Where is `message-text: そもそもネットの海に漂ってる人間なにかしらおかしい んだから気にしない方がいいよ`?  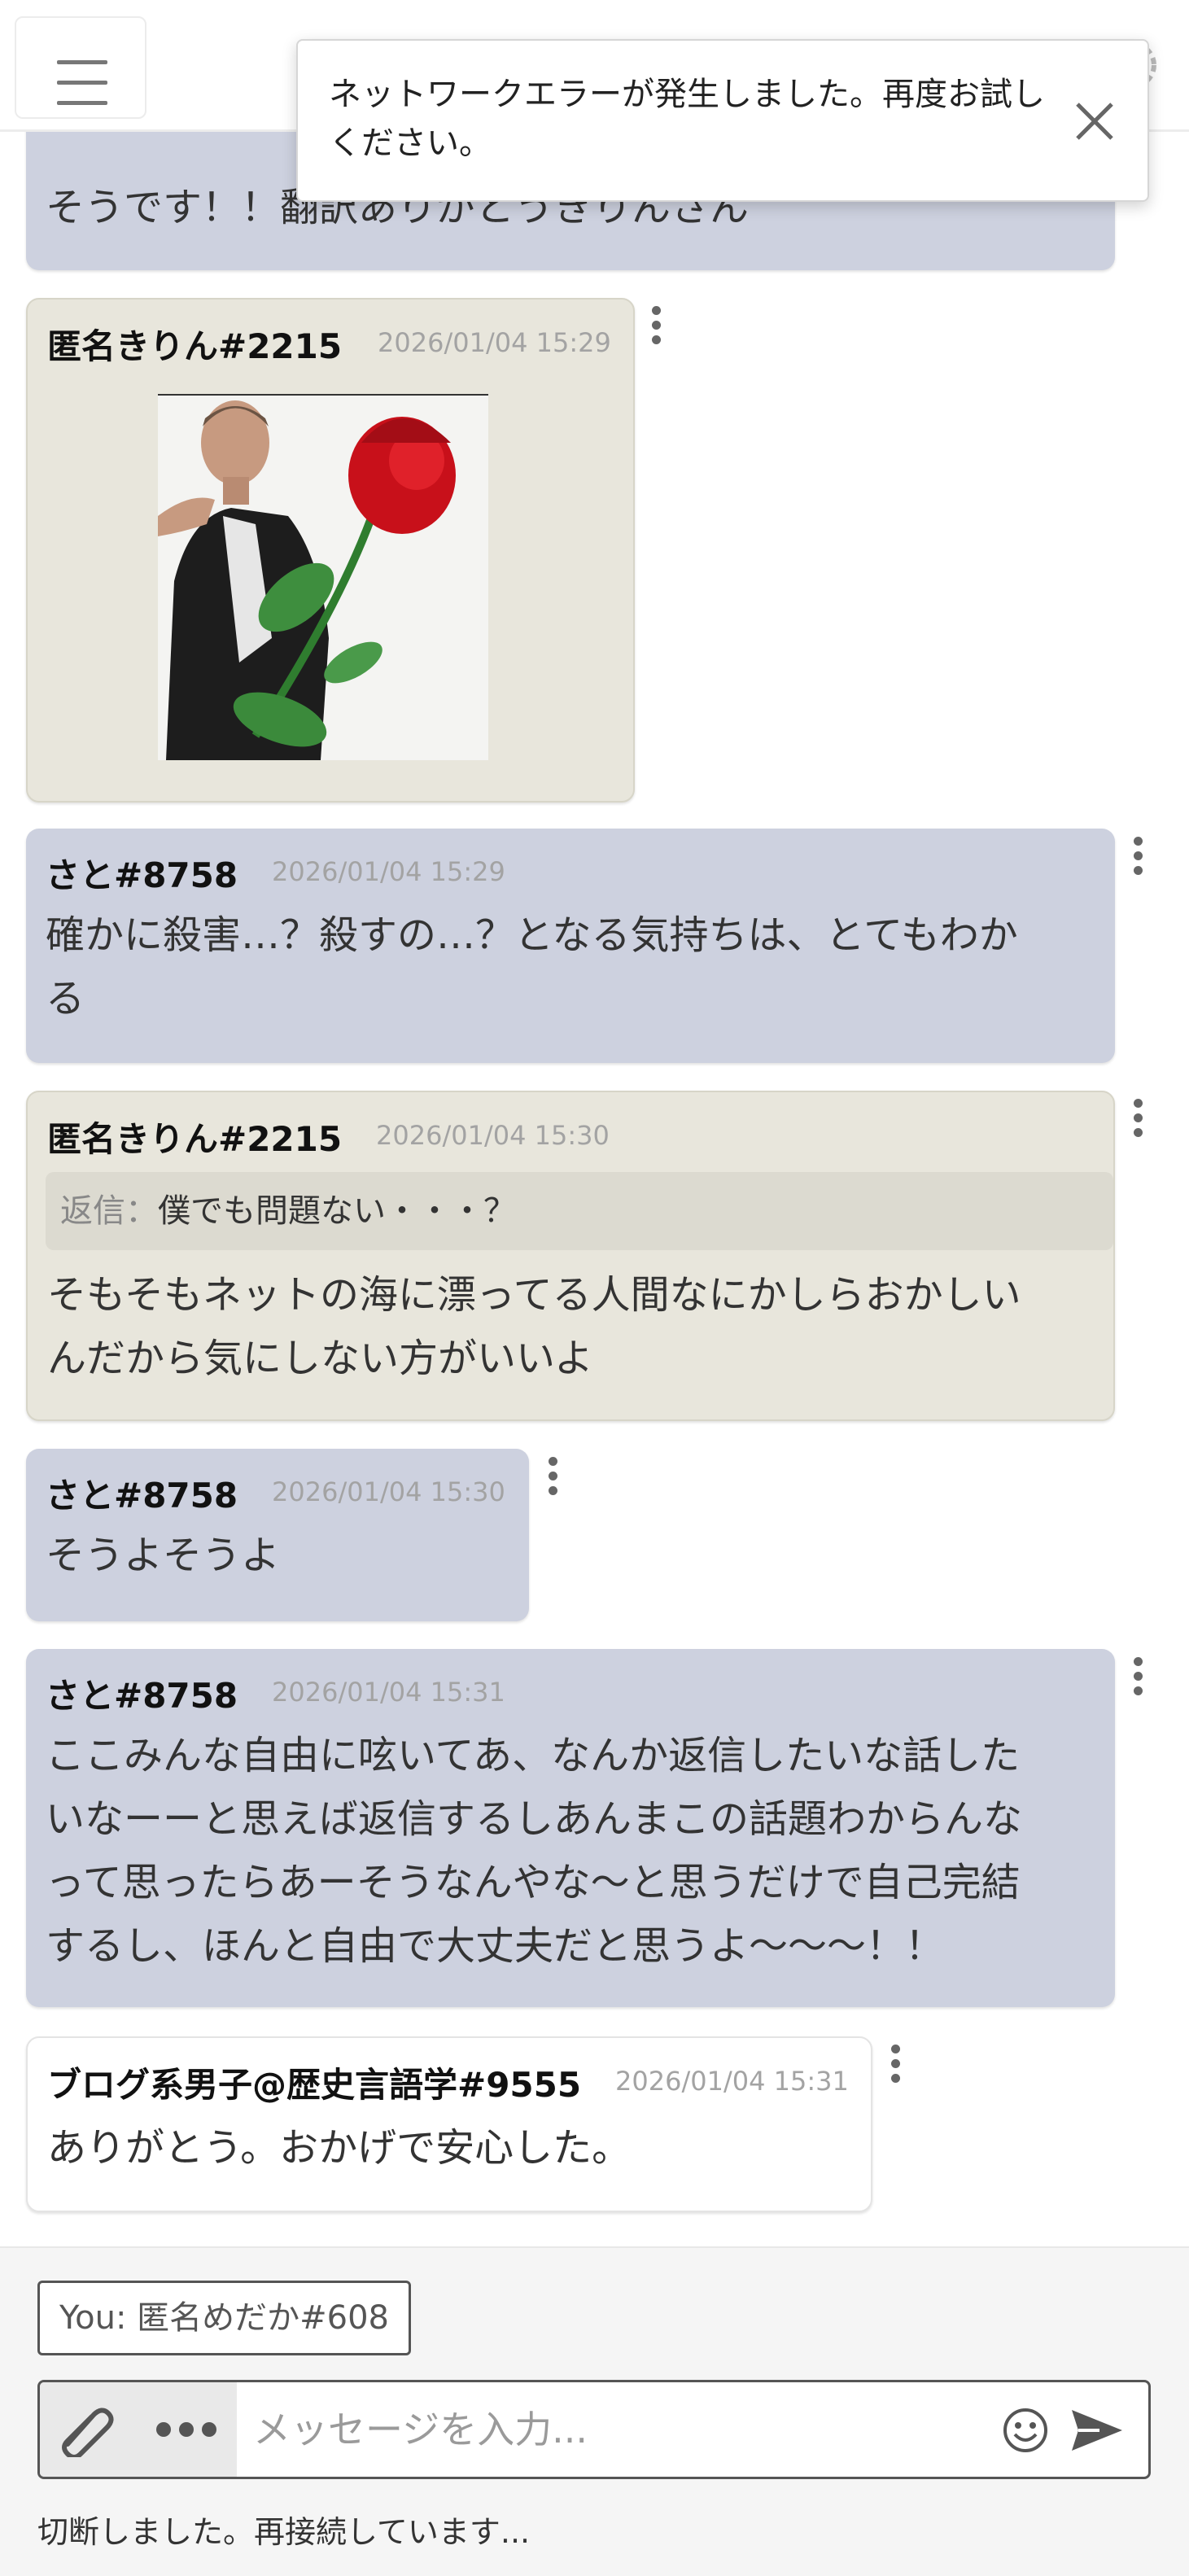 message-text: そもそもネットの海に漂ってる人間なにかしらおかしい んだから気にしない方がいいよ is located at coordinates (534, 1326).